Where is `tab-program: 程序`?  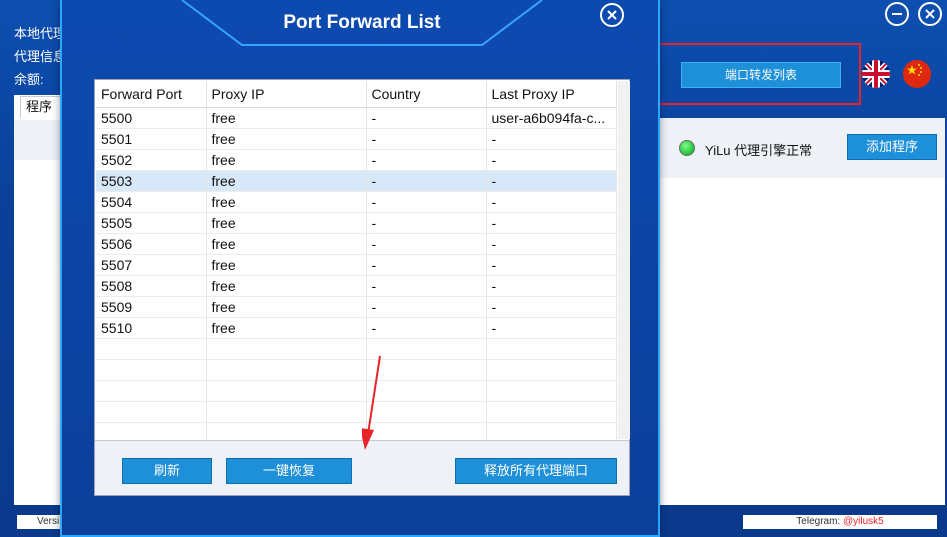
tab-program: 程序 is located at coordinates (42, 107).